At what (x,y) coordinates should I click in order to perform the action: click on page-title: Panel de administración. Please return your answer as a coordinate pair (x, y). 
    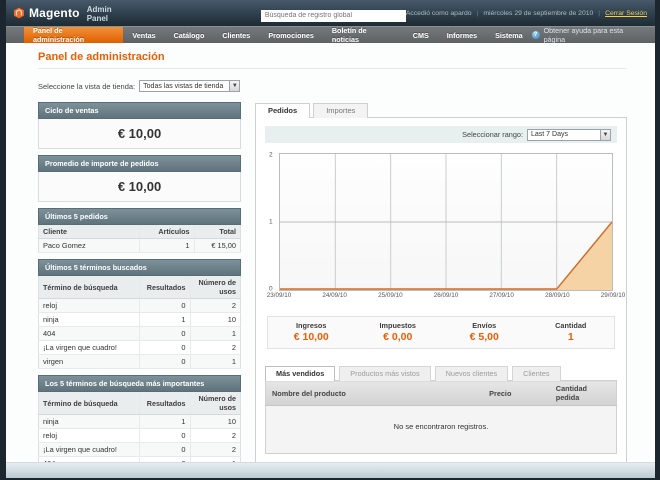
    Looking at the image, I should click on (332, 60).